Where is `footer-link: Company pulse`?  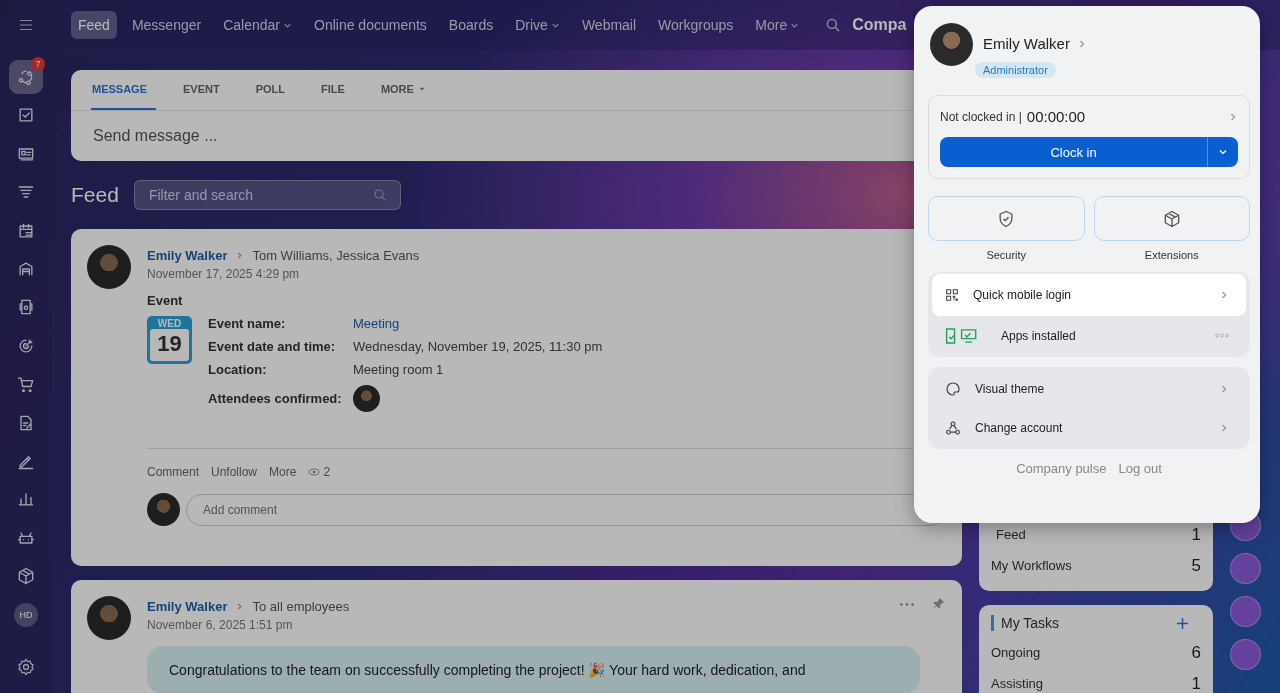 footer-link: Company pulse is located at coordinates (1061, 468).